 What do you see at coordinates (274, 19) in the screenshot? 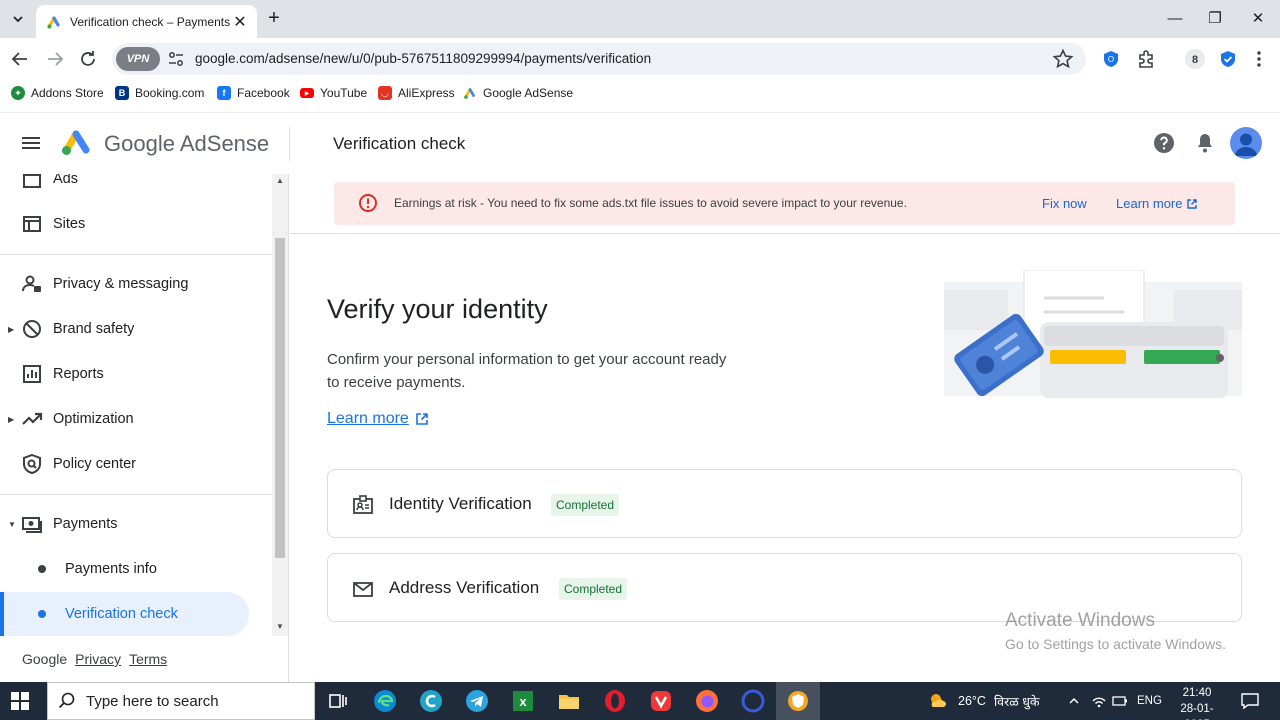
I see `new-tab-button: +` at bounding box center [274, 19].